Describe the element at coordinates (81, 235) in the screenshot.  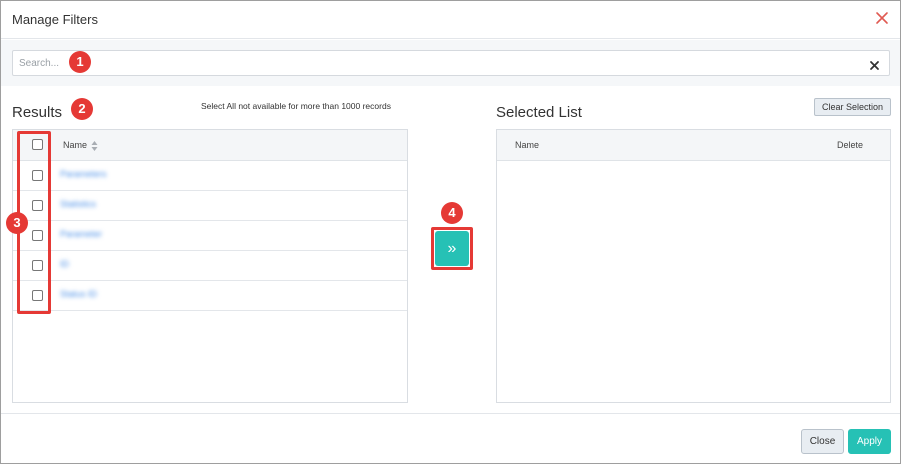
I see `row-name-link: Parameter` at that location.